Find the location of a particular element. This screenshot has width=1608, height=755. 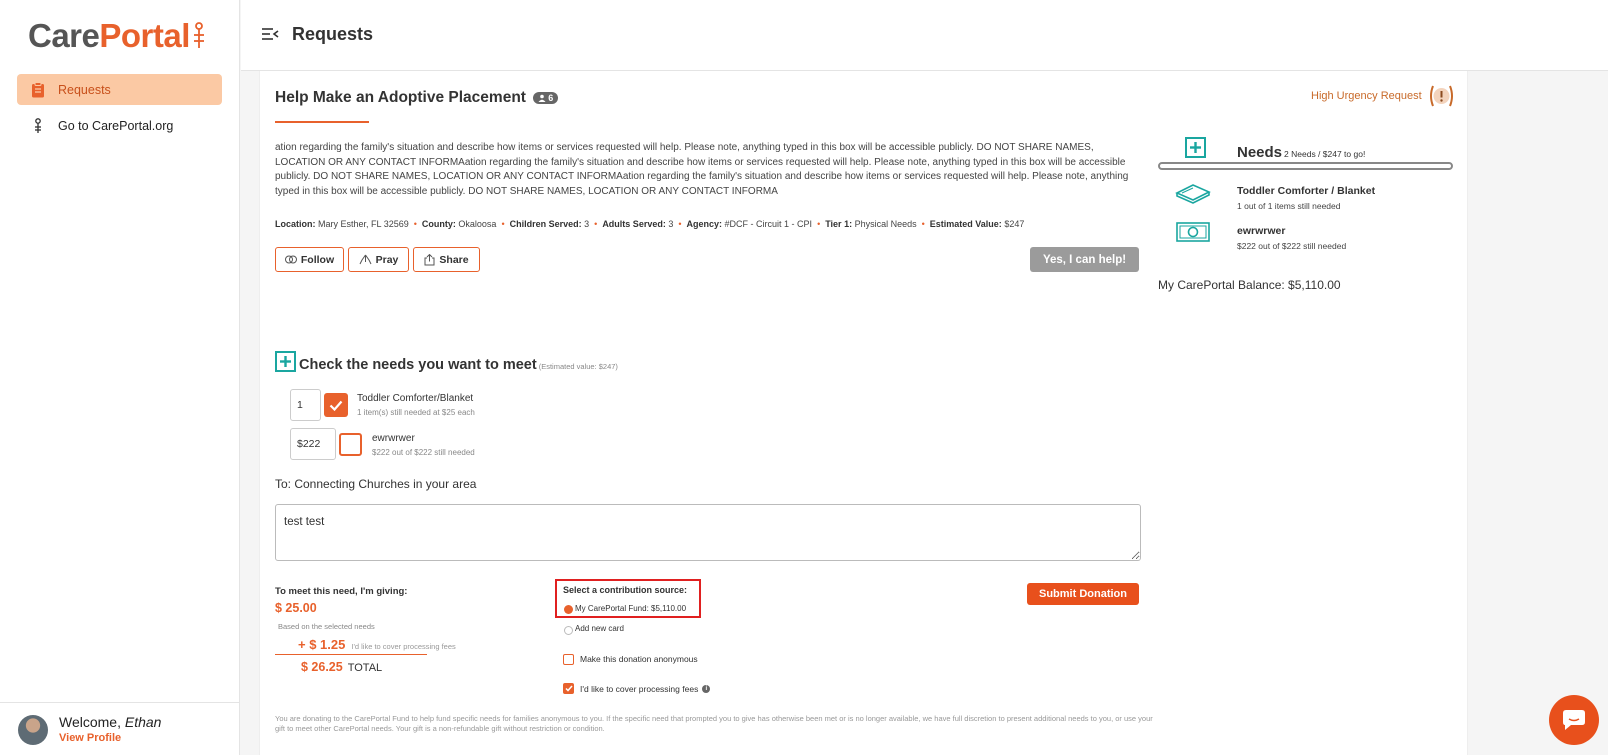

meta-adults-label: Adults Served: is located at coordinates (634, 224).